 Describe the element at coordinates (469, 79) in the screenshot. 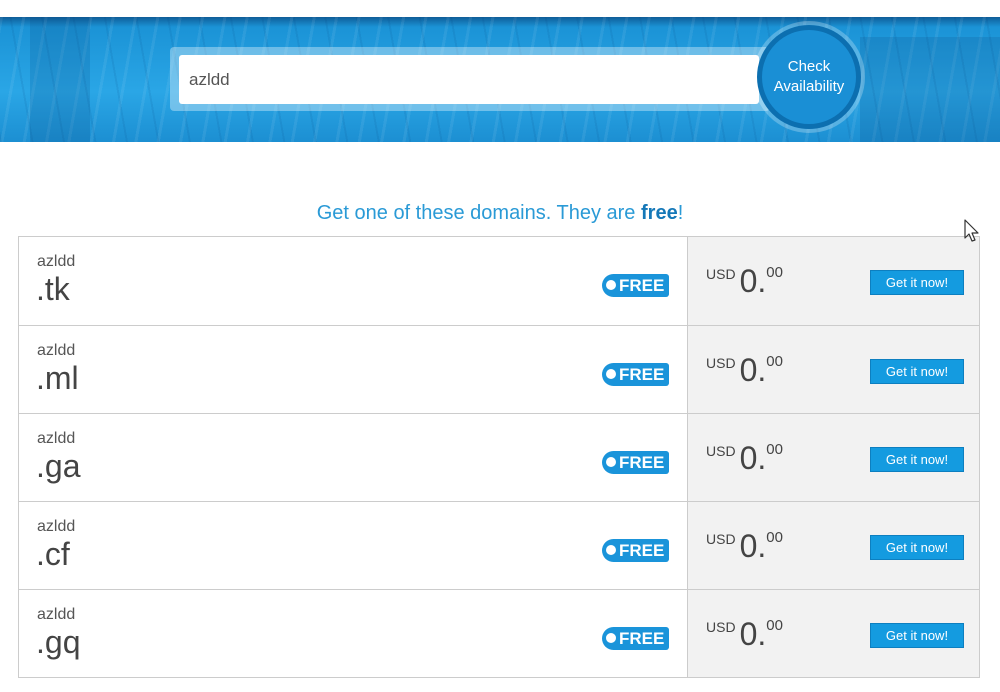

I see `domain-search-input` at that location.